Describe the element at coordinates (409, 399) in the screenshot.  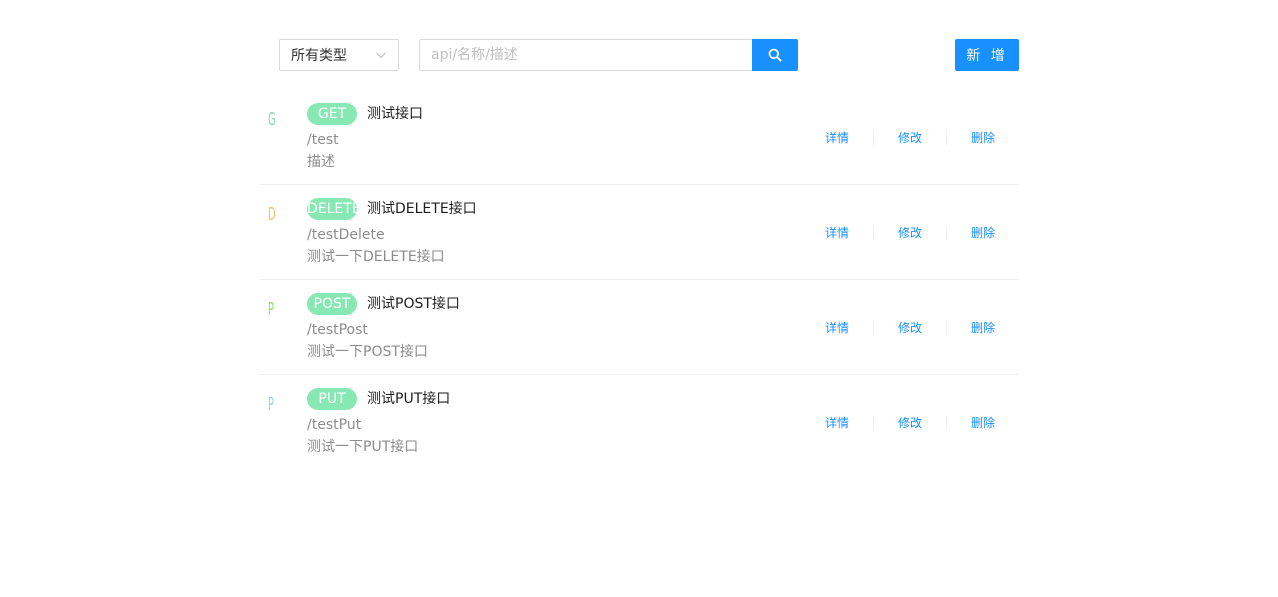
I see `api-name: 测试PUT接口` at that location.